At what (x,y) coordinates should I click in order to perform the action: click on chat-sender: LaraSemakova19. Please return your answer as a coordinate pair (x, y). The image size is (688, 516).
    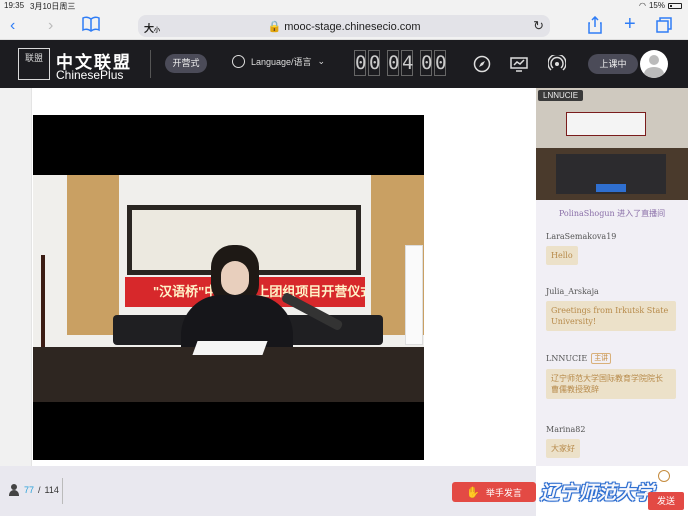
    Looking at the image, I should click on (581, 236).